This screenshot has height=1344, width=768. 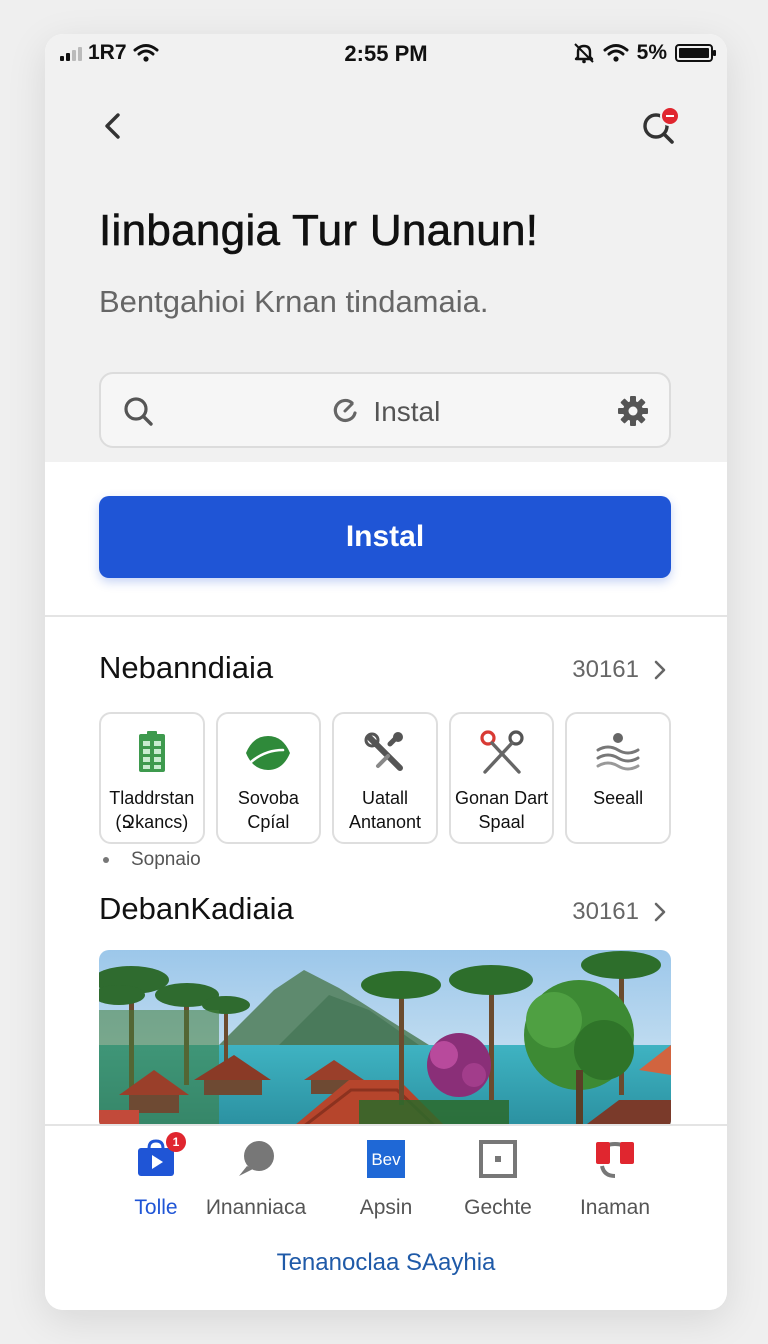 What do you see at coordinates (256, 1179) in the screenshot?
I see `tab-2: Иnanniaca` at bounding box center [256, 1179].